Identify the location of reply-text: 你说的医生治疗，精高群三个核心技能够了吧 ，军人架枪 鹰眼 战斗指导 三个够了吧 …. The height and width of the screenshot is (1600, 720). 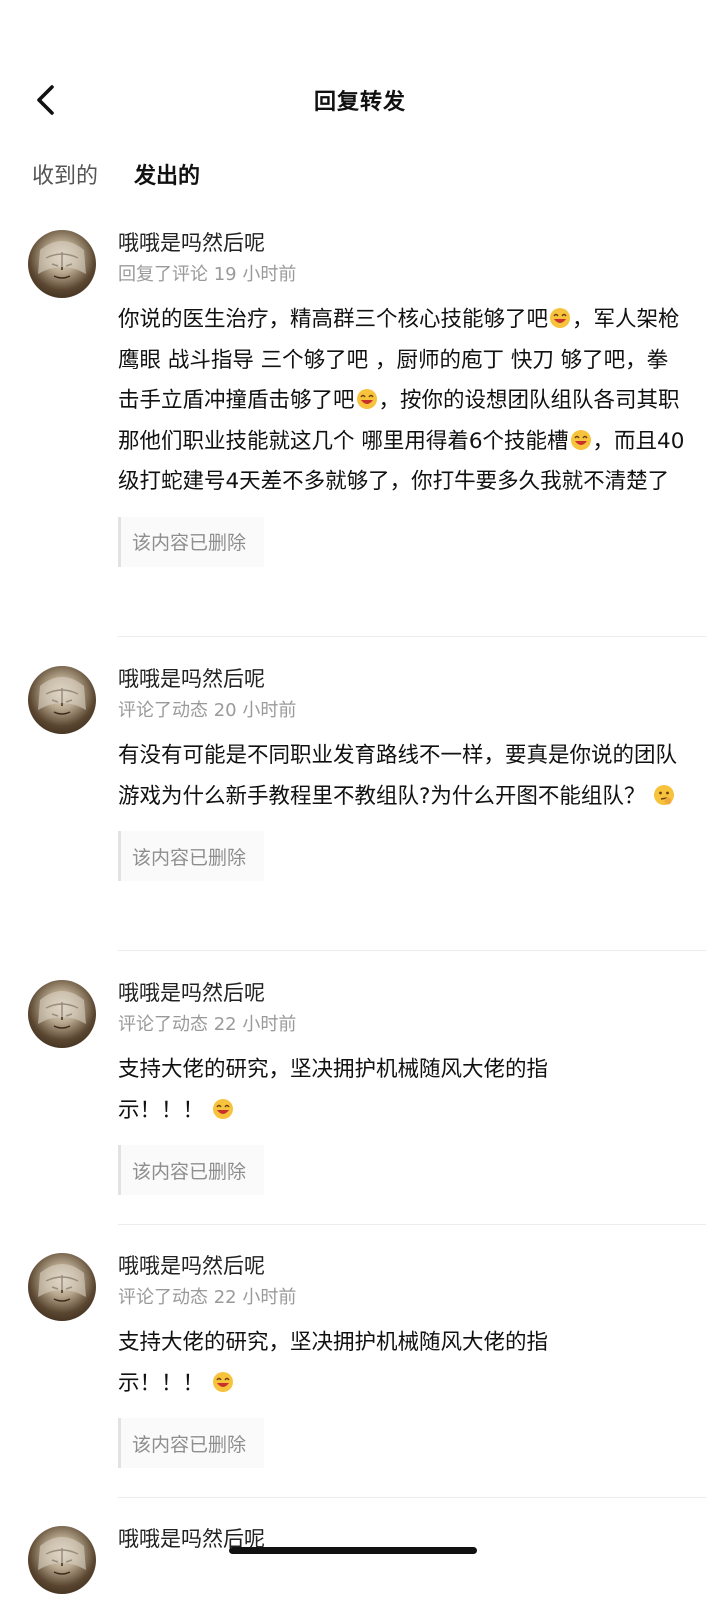
(401, 400).